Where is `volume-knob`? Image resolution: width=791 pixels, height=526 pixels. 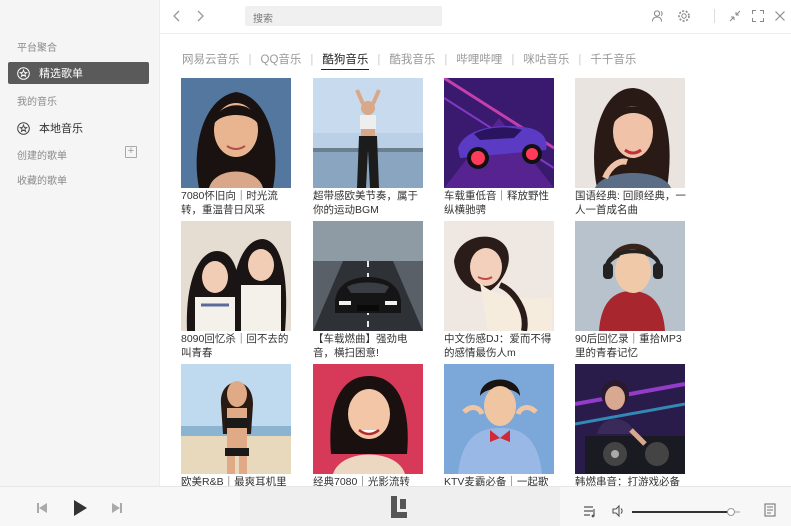
volume-knob is located at coordinates (731, 512).